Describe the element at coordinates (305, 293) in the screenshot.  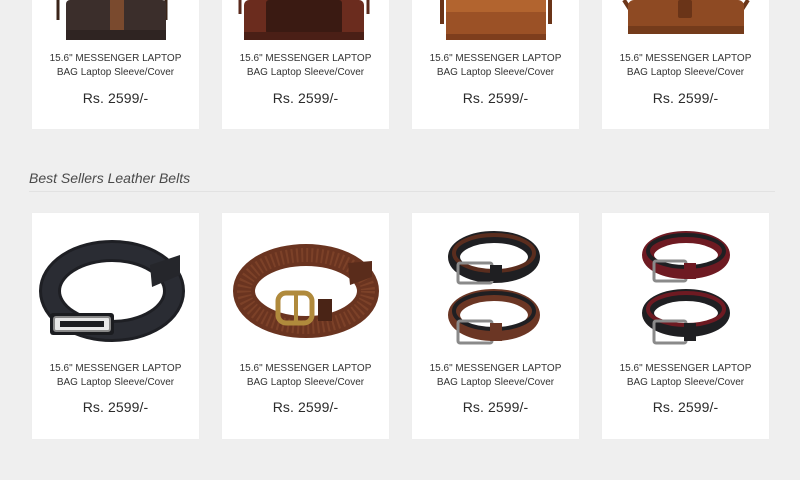
I see `brown-textured-belt-image` at that location.